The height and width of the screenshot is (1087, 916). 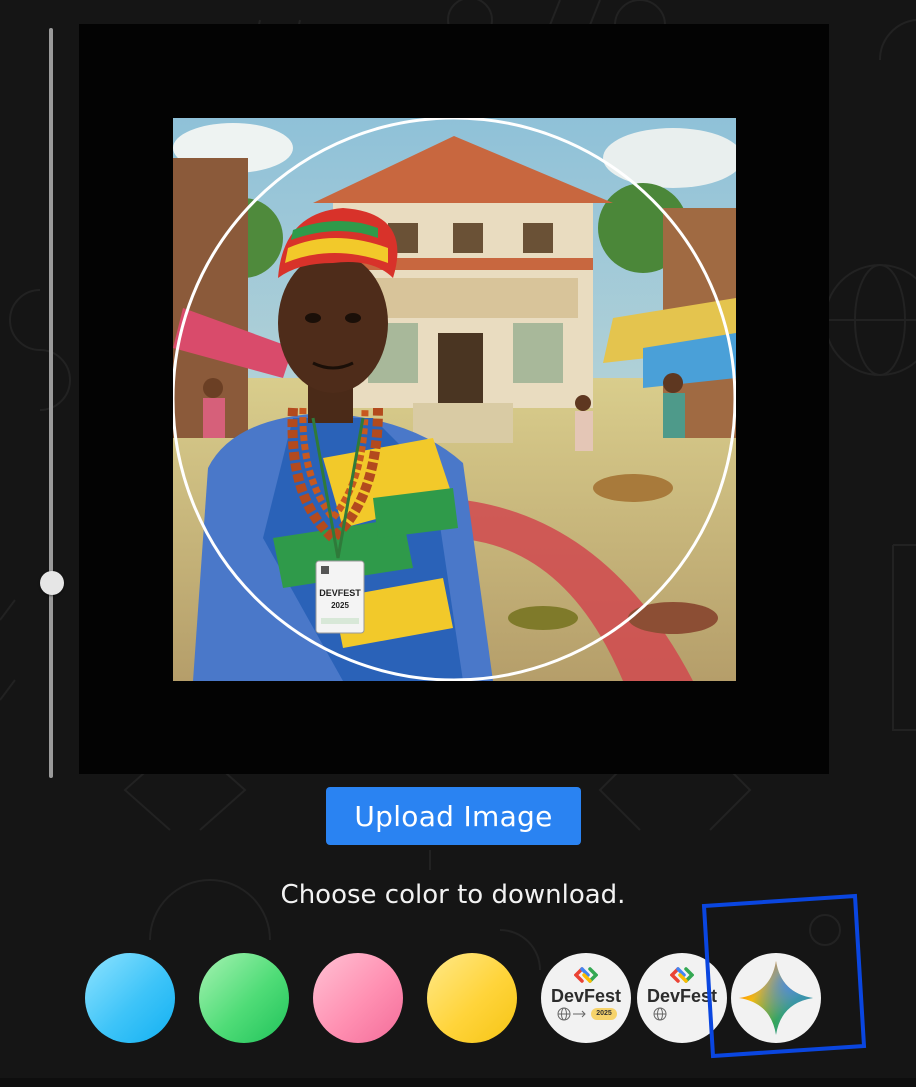 What do you see at coordinates (453, 816) in the screenshot?
I see `upload-image-button: Upload Image` at bounding box center [453, 816].